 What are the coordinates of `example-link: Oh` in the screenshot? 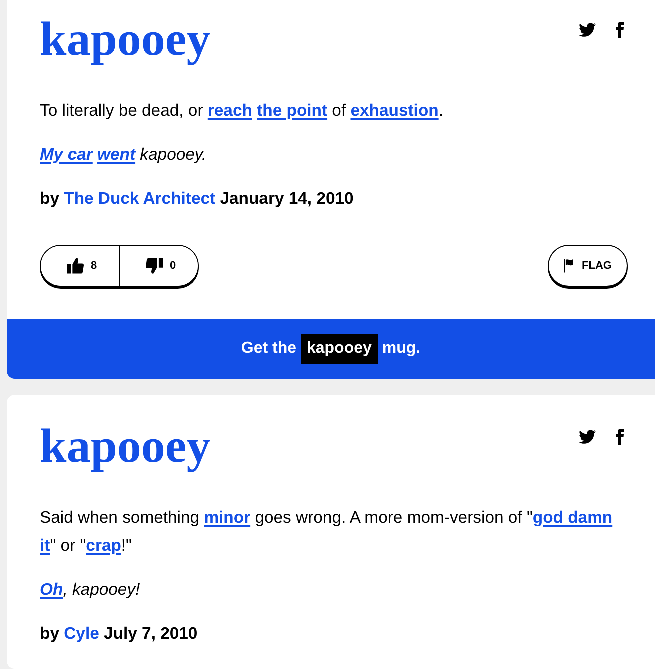 It's located at (52, 589).